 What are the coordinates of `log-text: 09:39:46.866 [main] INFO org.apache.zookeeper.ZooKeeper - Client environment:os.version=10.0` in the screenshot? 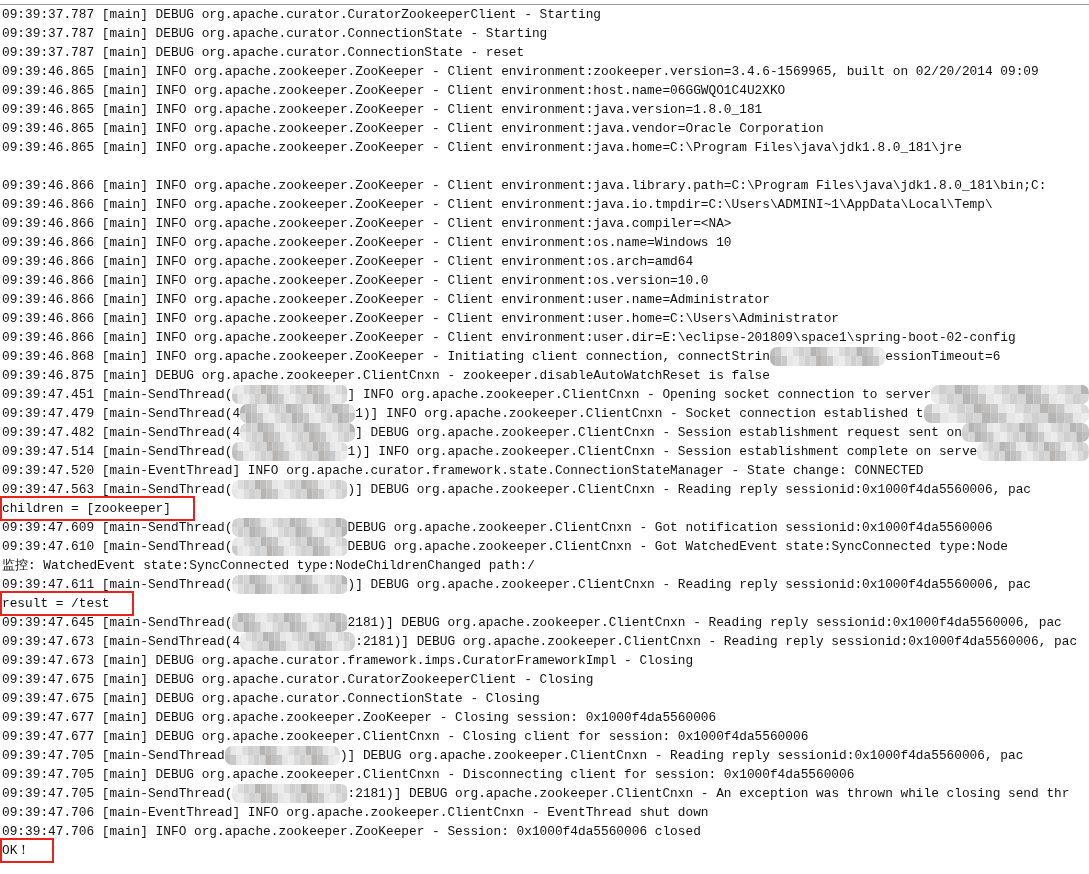 It's located at (355, 281).